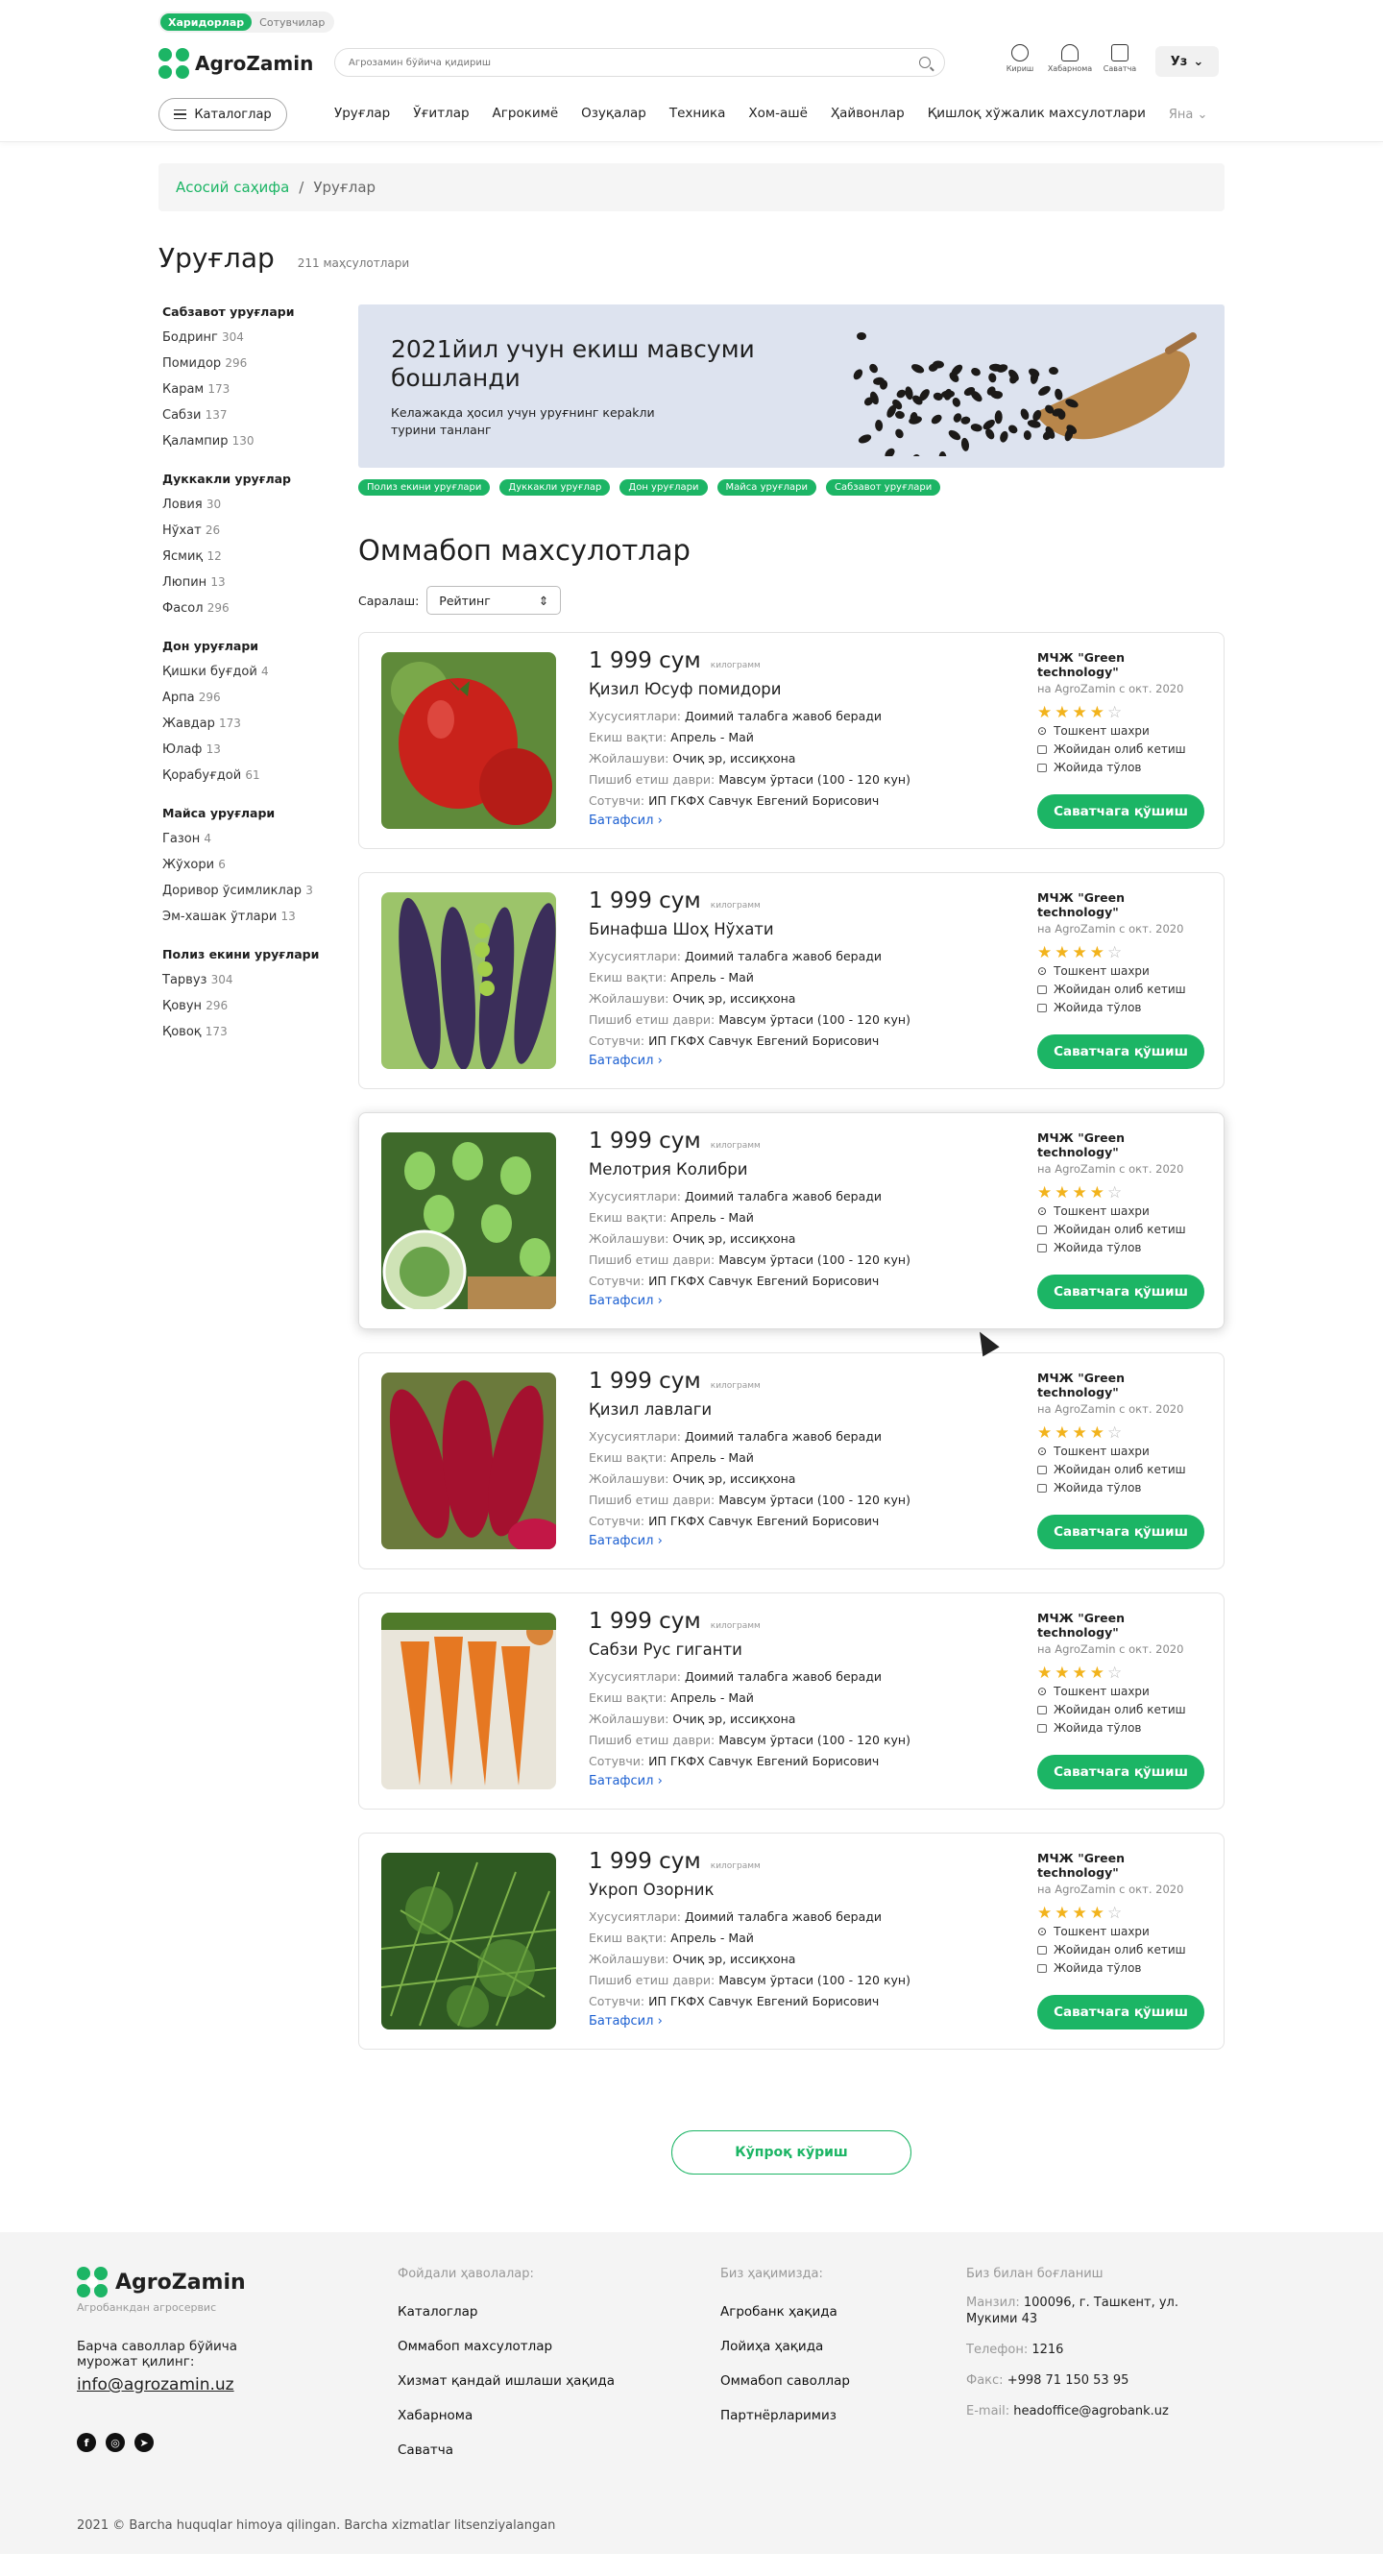 This screenshot has height=2576, width=1383. What do you see at coordinates (86, 2442) in the screenshot?
I see `facebook-icon: f` at bounding box center [86, 2442].